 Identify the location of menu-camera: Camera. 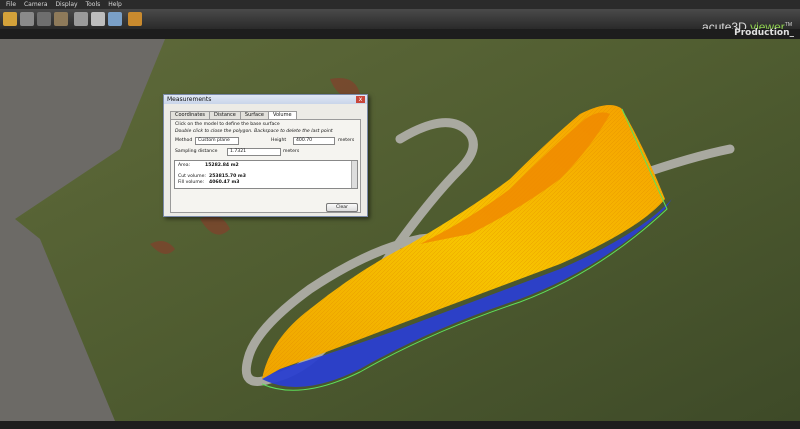
(36, 4).